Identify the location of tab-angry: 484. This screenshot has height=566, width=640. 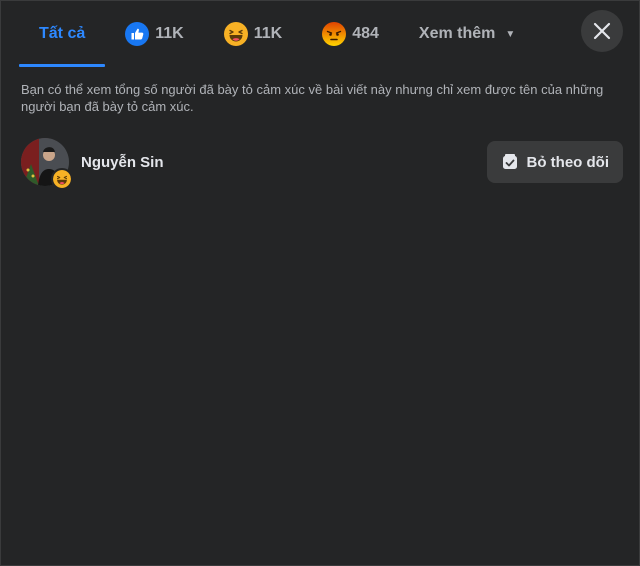
(350, 34).